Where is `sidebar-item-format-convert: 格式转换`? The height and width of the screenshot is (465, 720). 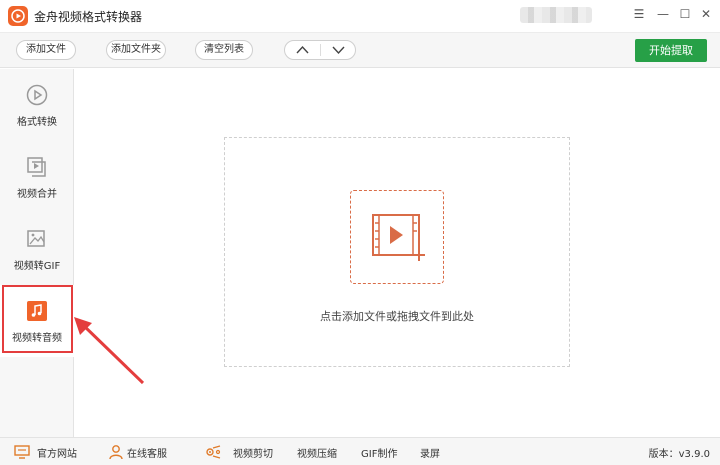 sidebar-item-format-convert: 格式转换 is located at coordinates (37, 105).